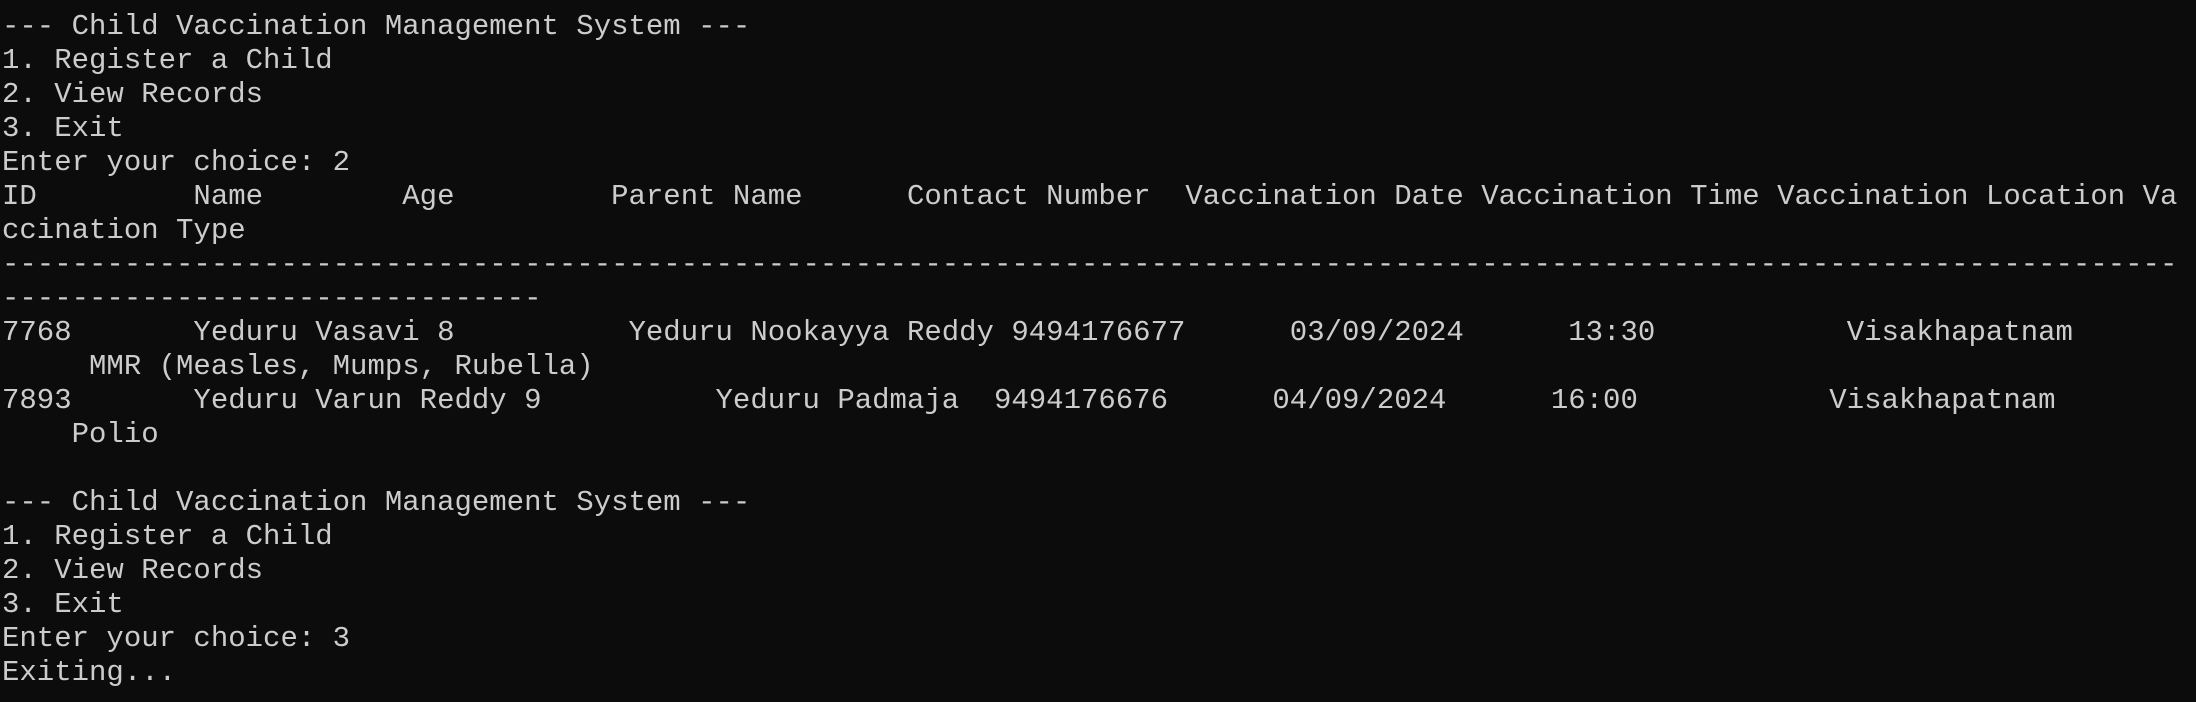 Image resolution: width=2196 pixels, height=702 pixels. Describe the element at coordinates (176, 162) in the screenshot. I see `choice-prompt: Enter your choice: 2` at that location.